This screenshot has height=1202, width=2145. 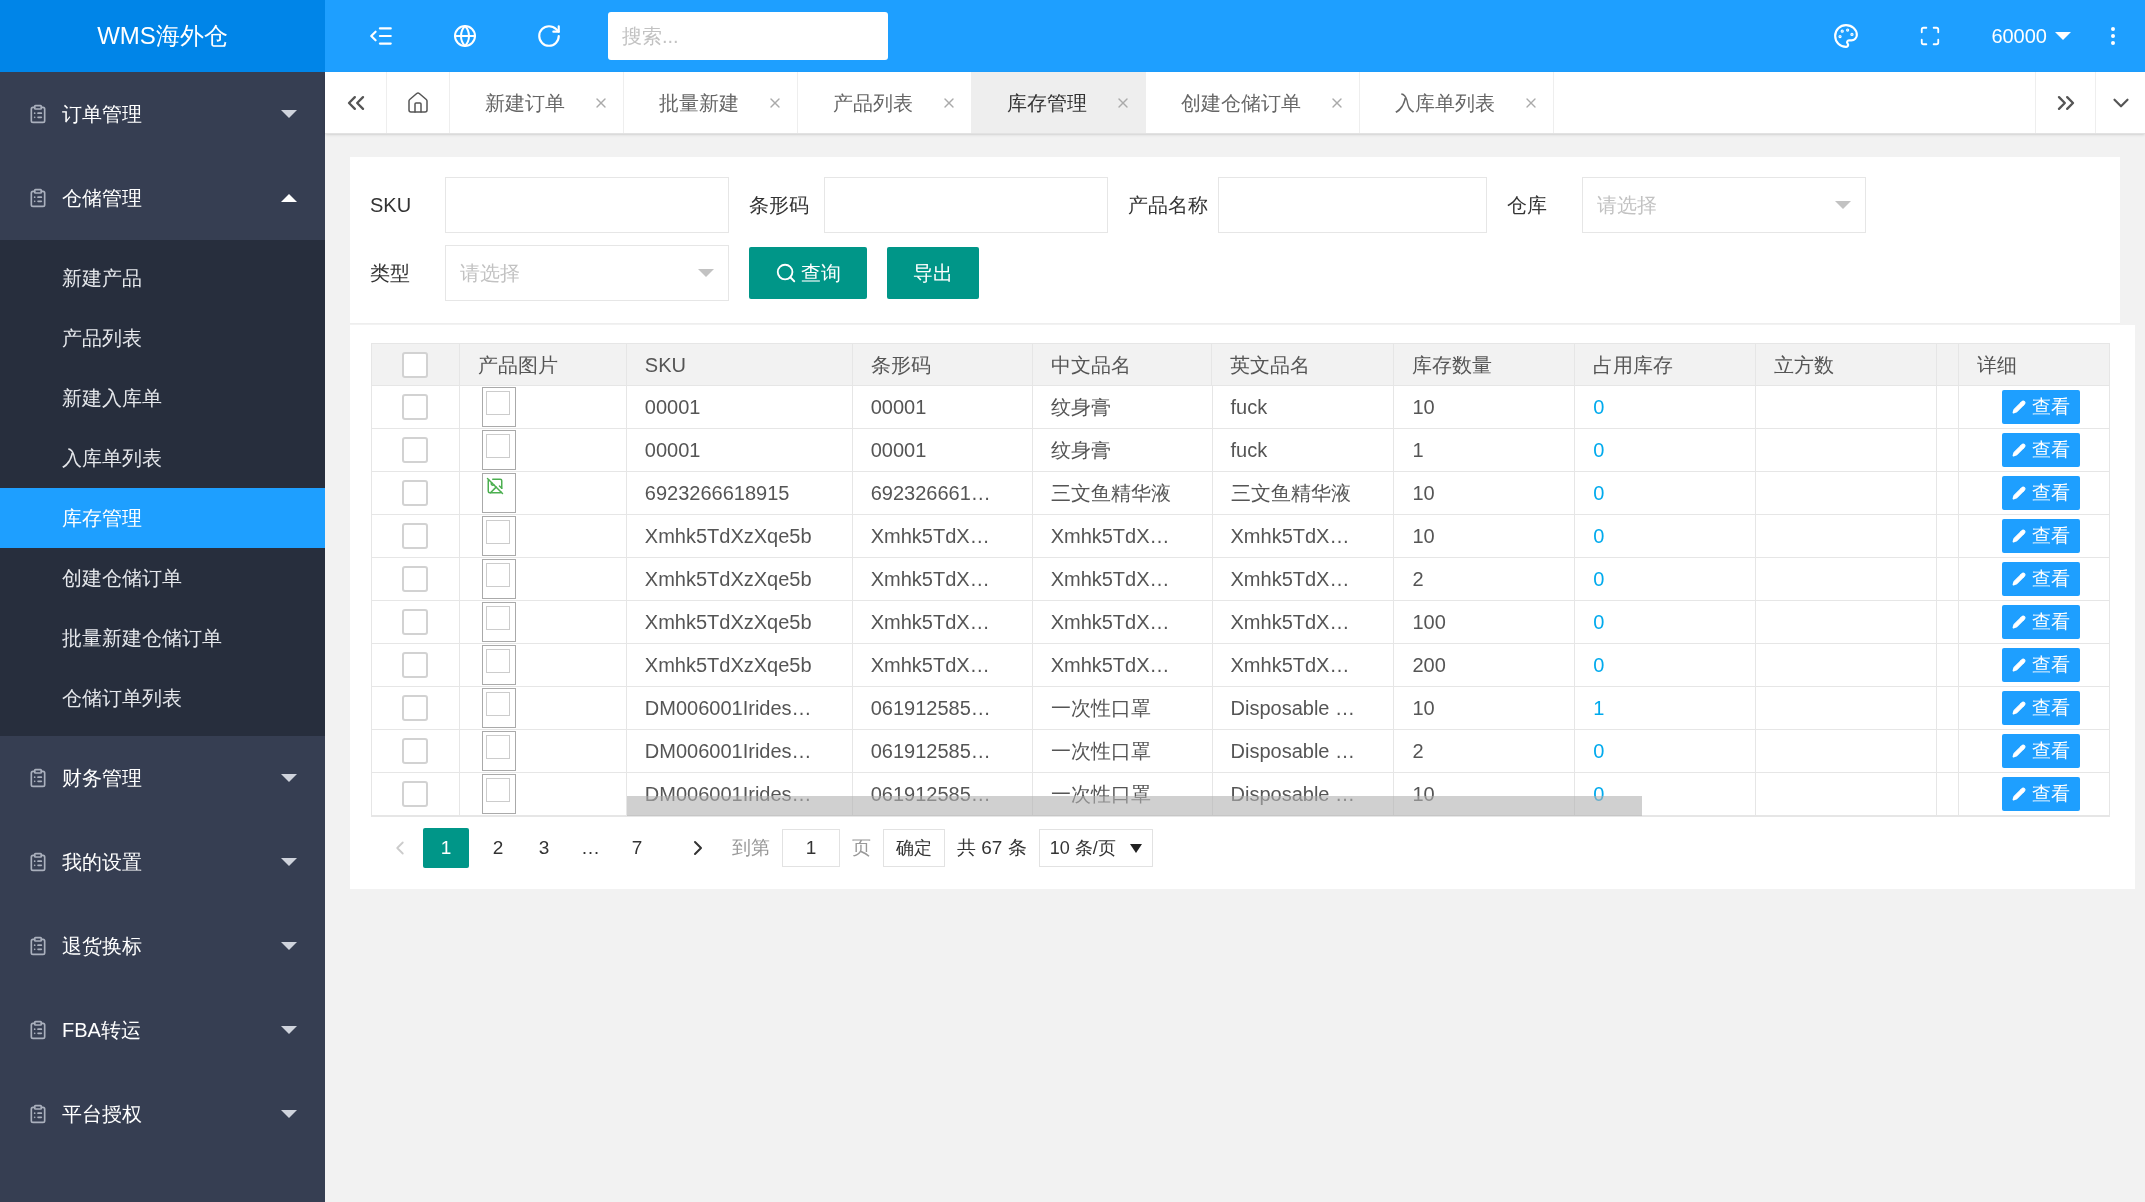 What do you see at coordinates (1080, 450) in the screenshot?
I see `table-cell-text: 纹身膏` at bounding box center [1080, 450].